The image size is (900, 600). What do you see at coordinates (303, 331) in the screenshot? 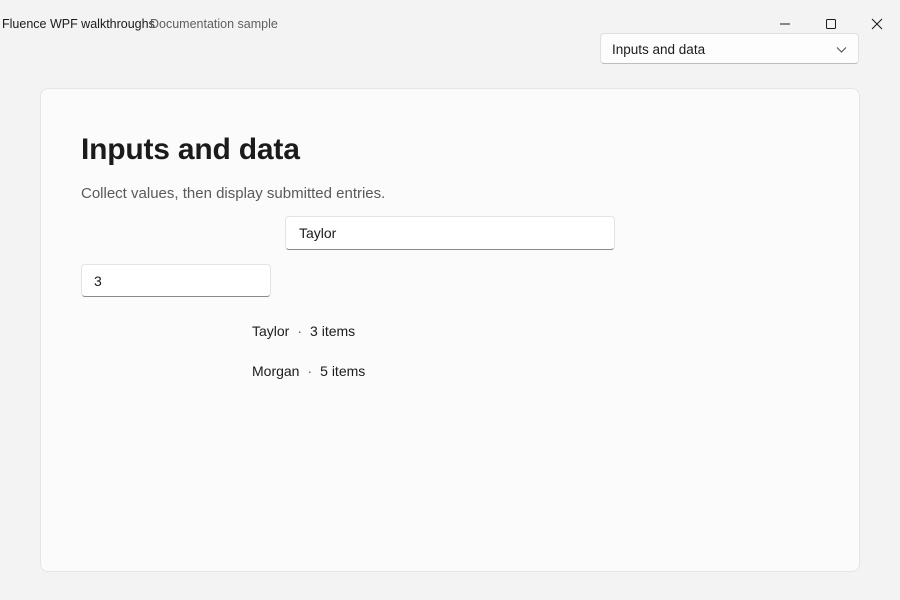
I see `list-item: Taylor · 3 items` at bounding box center [303, 331].